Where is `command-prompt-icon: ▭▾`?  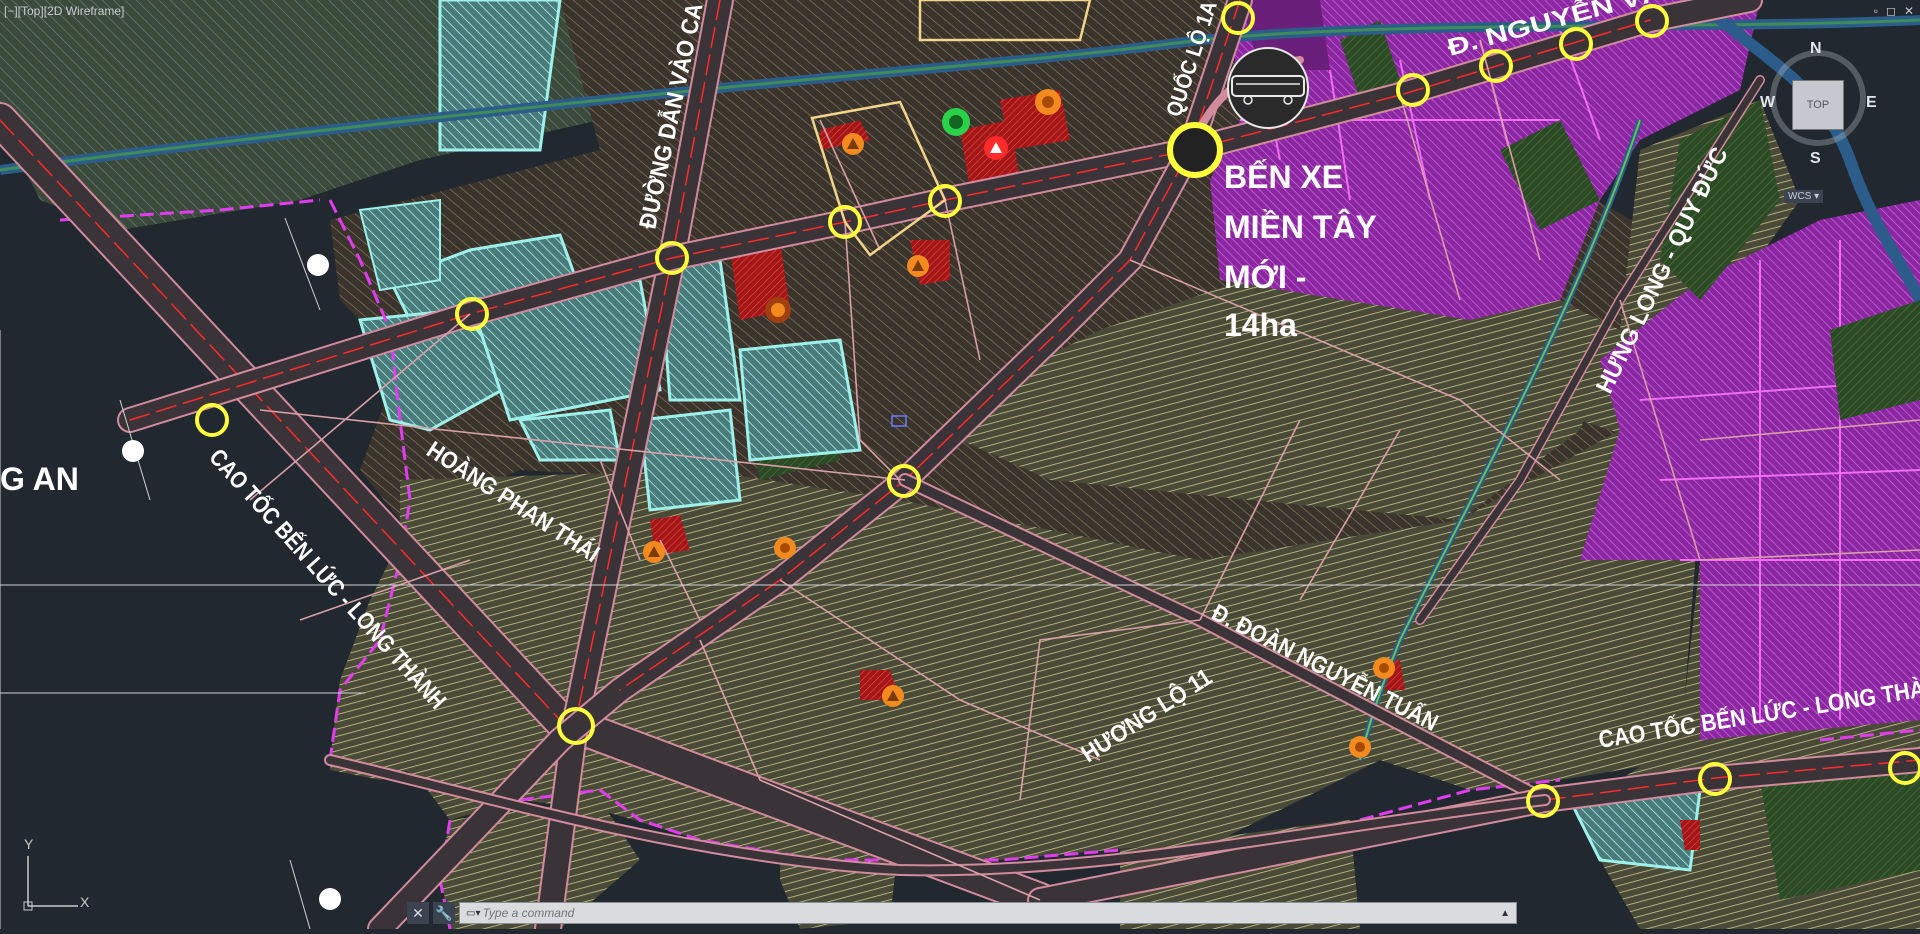 command-prompt-icon: ▭▾ is located at coordinates (473, 913).